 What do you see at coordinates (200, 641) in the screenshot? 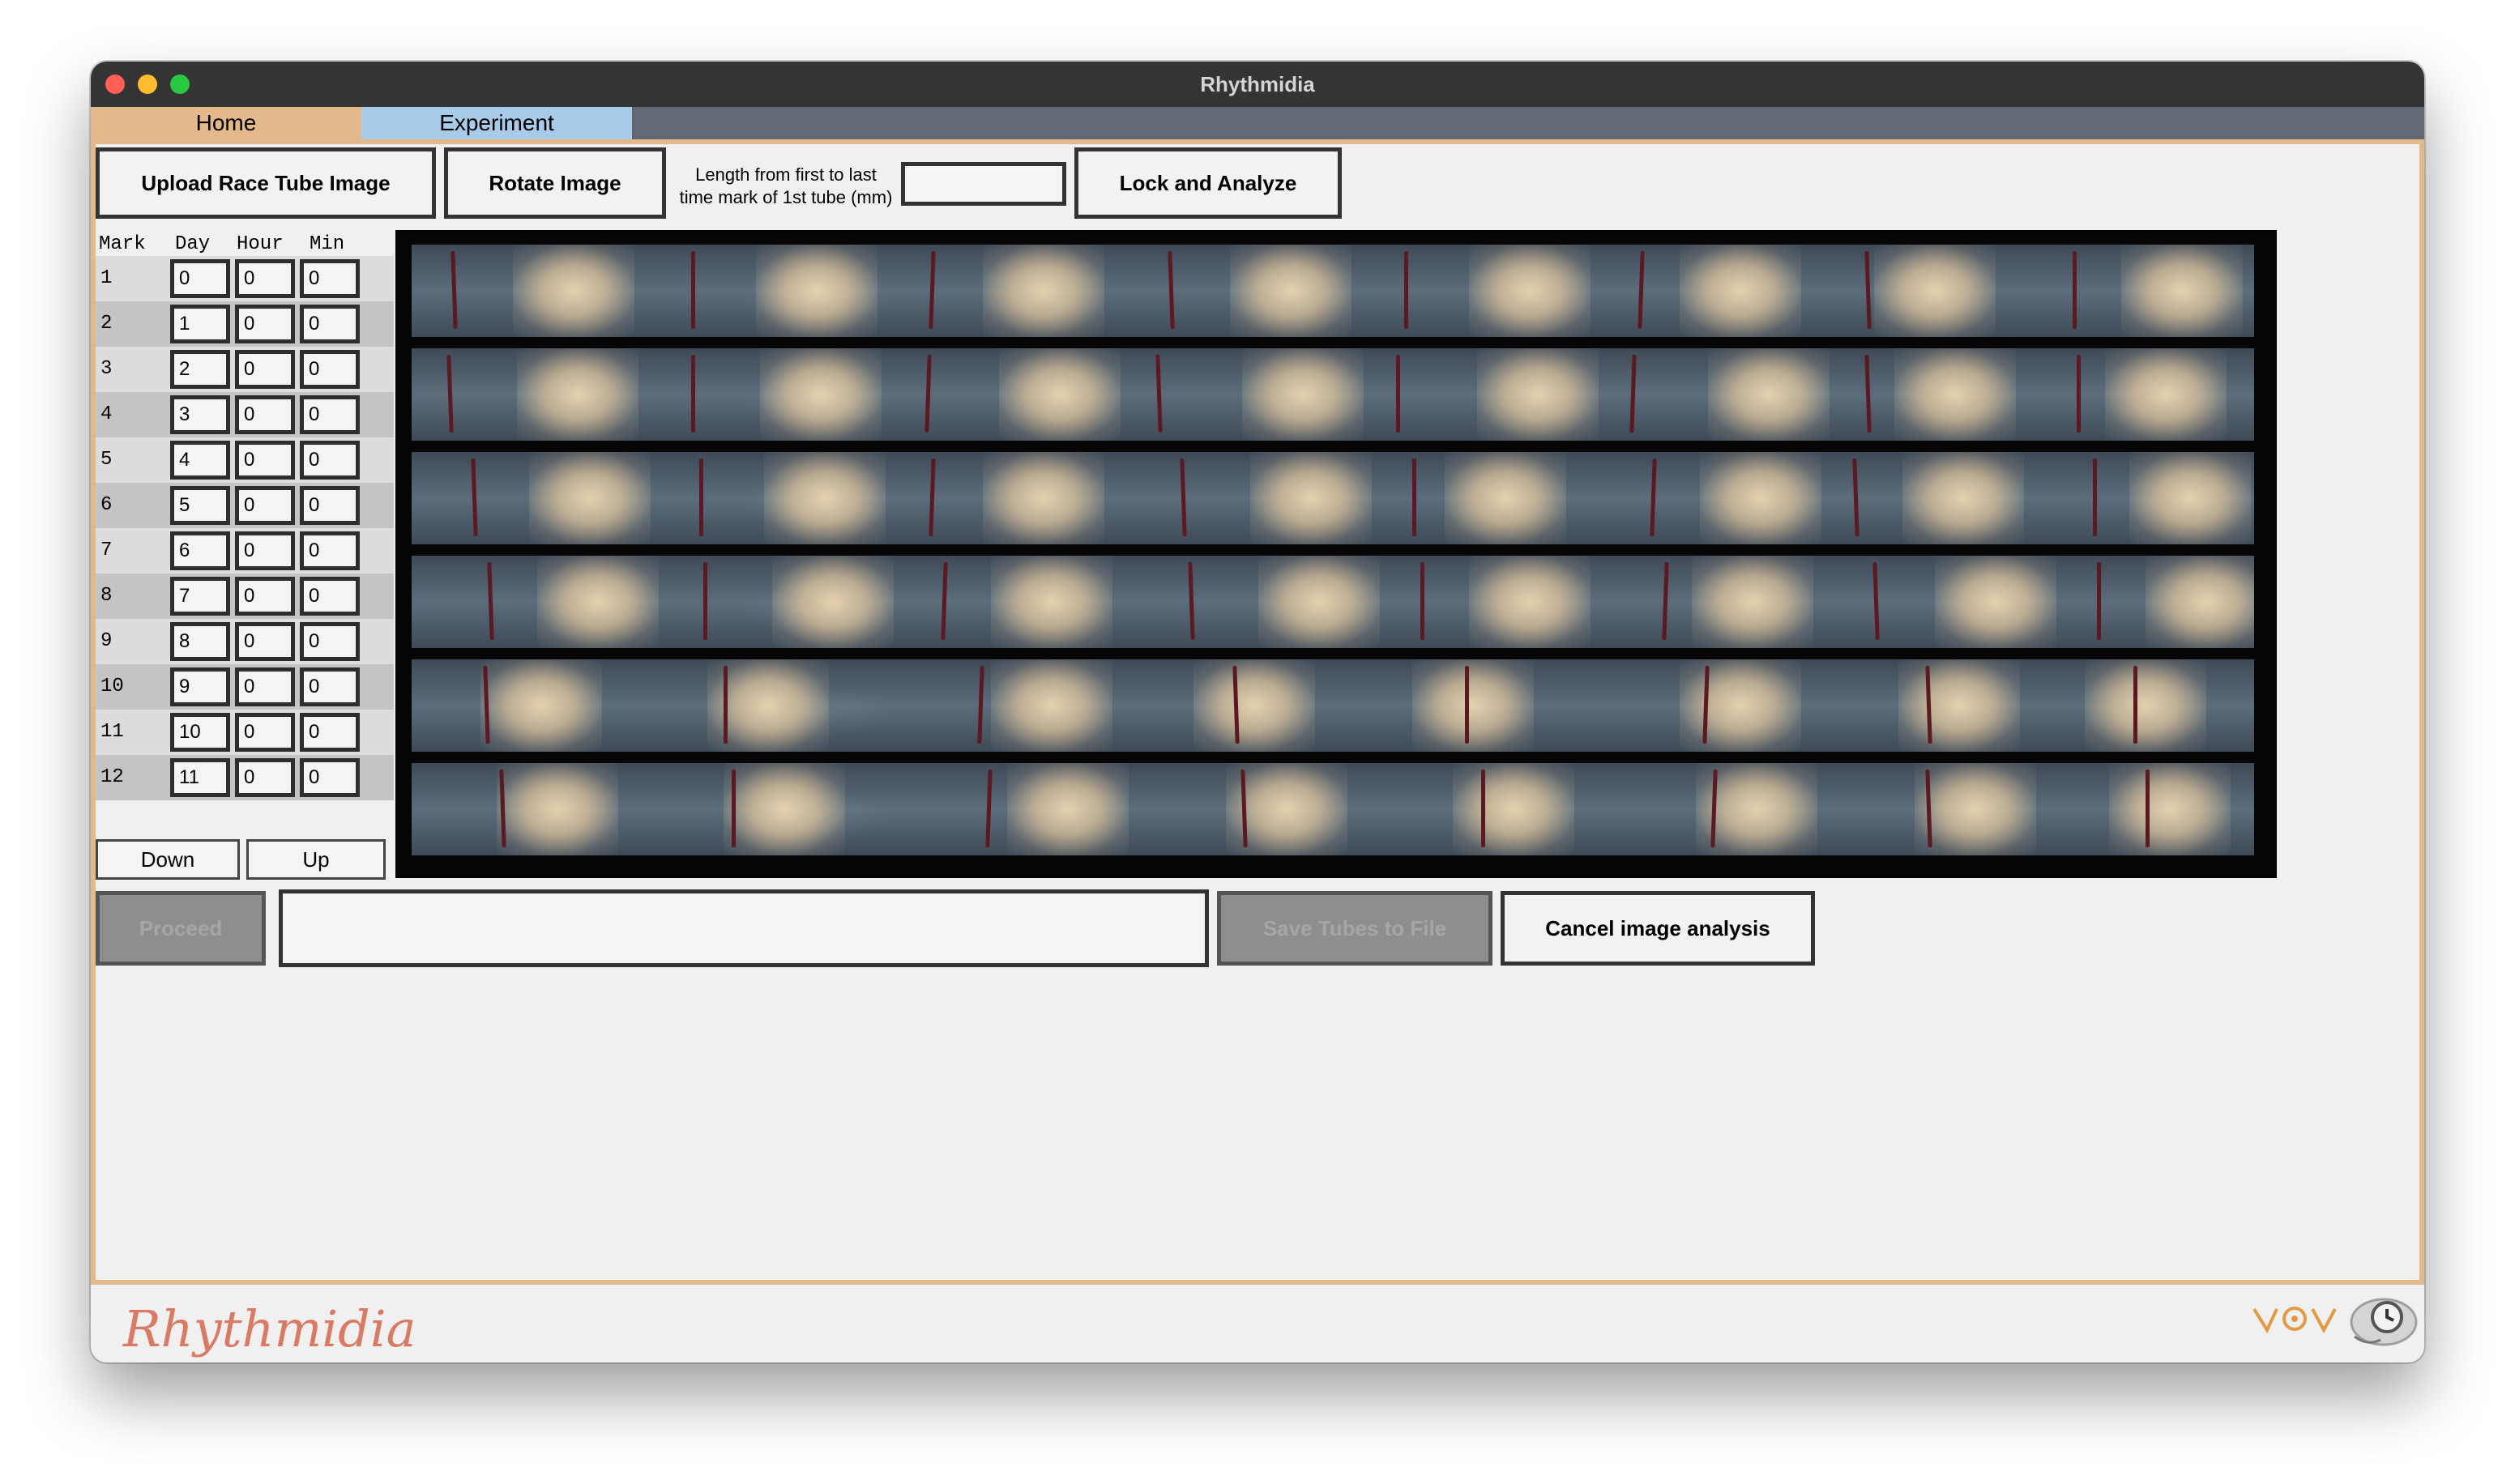
I see `day-input: 8` at bounding box center [200, 641].